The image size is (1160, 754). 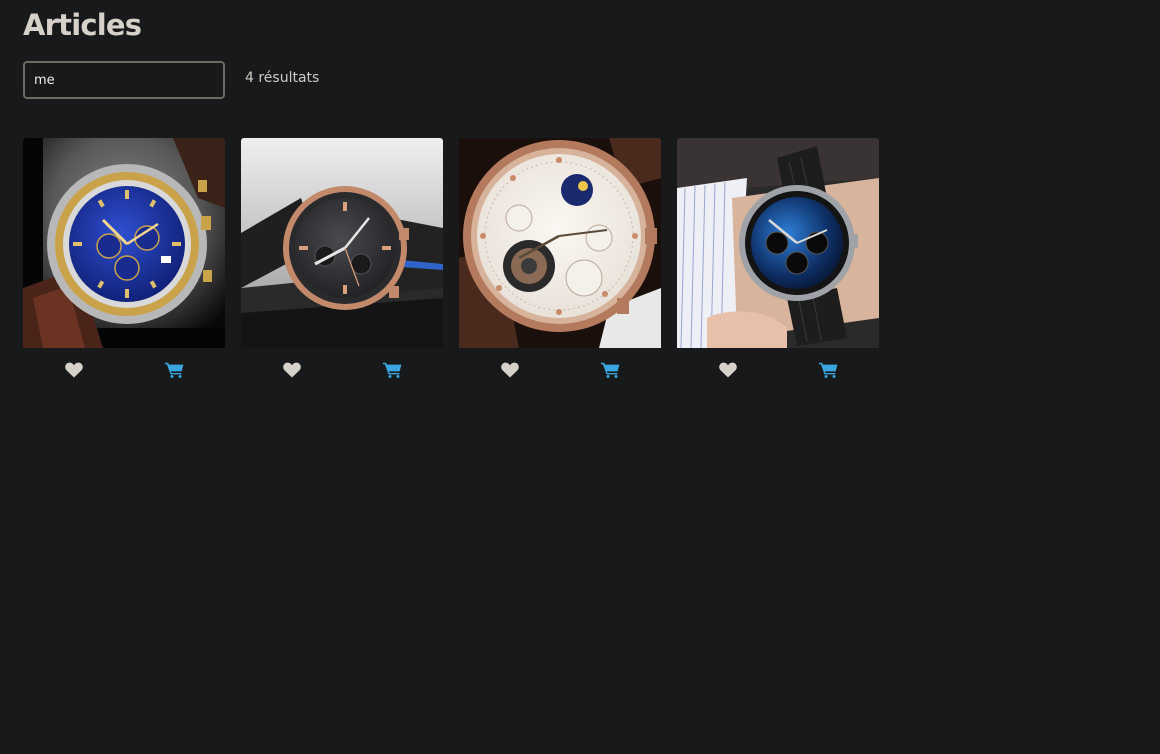 What do you see at coordinates (124, 80) in the screenshot?
I see `search-input` at bounding box center [124, 80].